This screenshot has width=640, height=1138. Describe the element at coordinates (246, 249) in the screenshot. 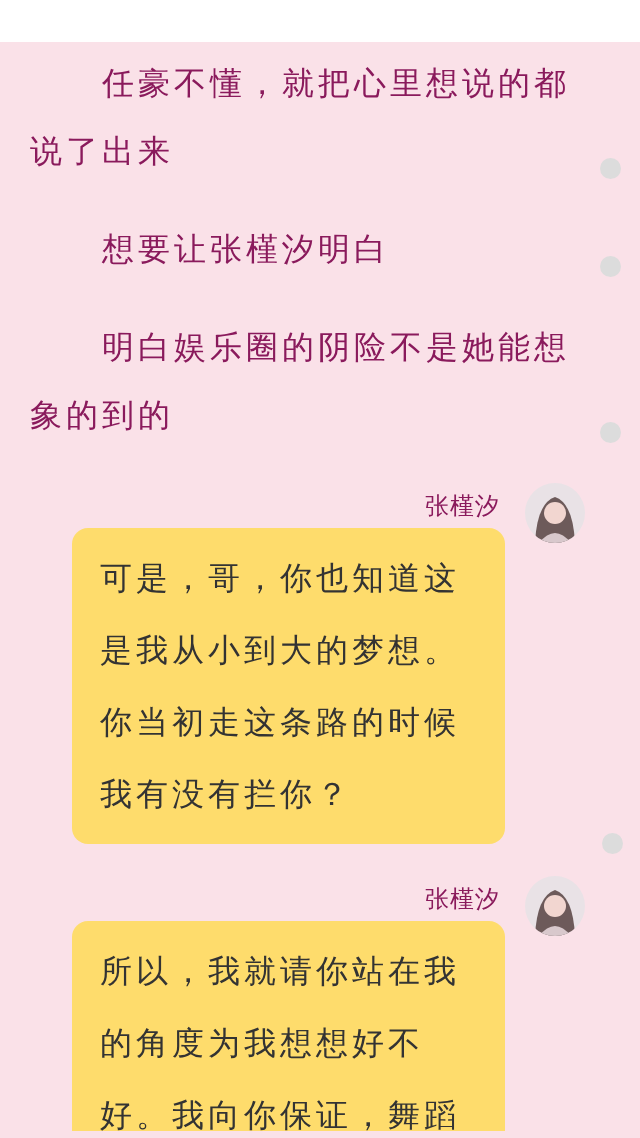

I see `paragraph-text: 想要让张槿汐明白` at that location.